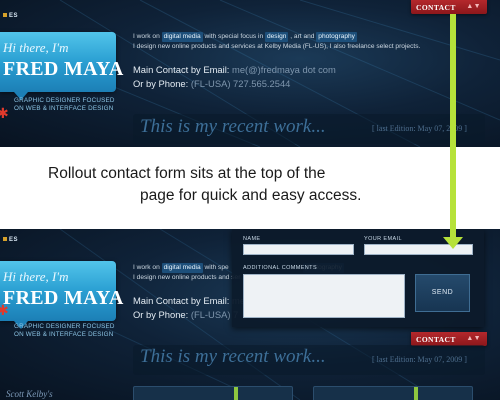 This screenshot has height=400, width=500. Describe the element at coordinates (284, 69) in the screenshot. I see `email-value: me(@)fredmaya dot com` at that location.